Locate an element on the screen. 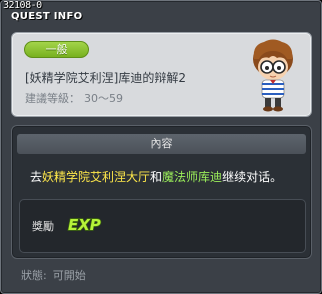 The width and height of the screenshot is (322, 294). exp-icon-text: EXP is located at coordinates (84, 225).